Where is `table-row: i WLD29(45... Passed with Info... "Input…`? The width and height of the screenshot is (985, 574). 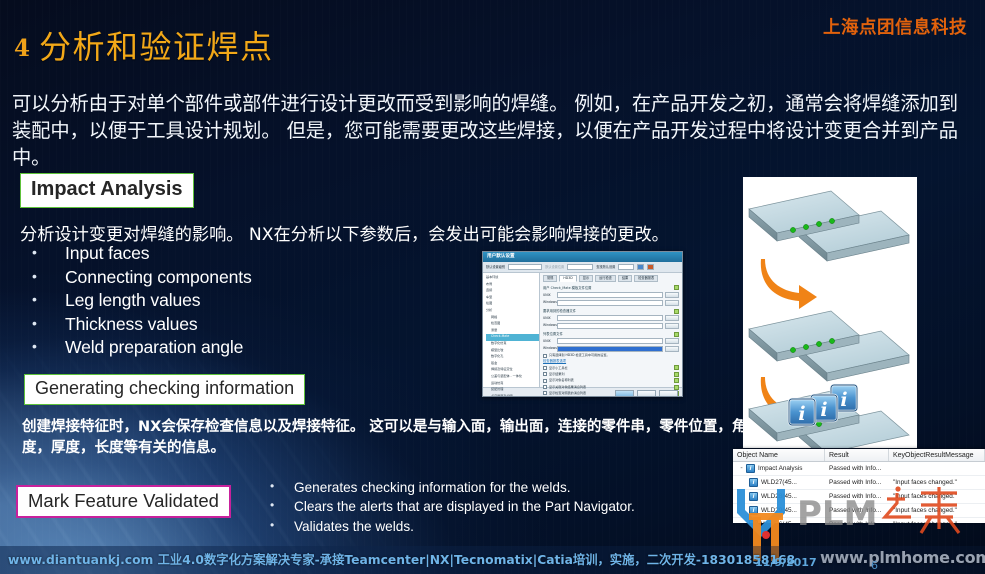
table-row: i WLD29(45... Passed with Info... "Input… is located at coordinates (859, 511).